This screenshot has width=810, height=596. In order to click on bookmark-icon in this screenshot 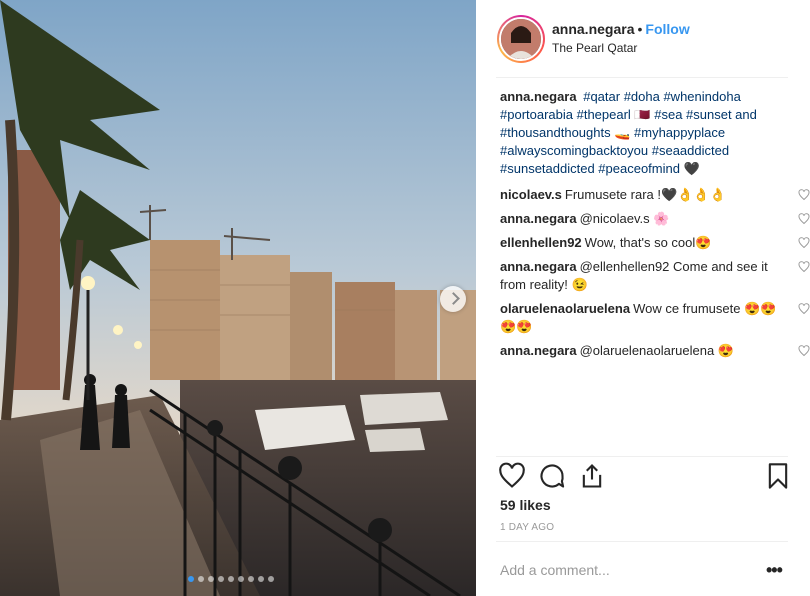, I will do `click(778, 476)`.